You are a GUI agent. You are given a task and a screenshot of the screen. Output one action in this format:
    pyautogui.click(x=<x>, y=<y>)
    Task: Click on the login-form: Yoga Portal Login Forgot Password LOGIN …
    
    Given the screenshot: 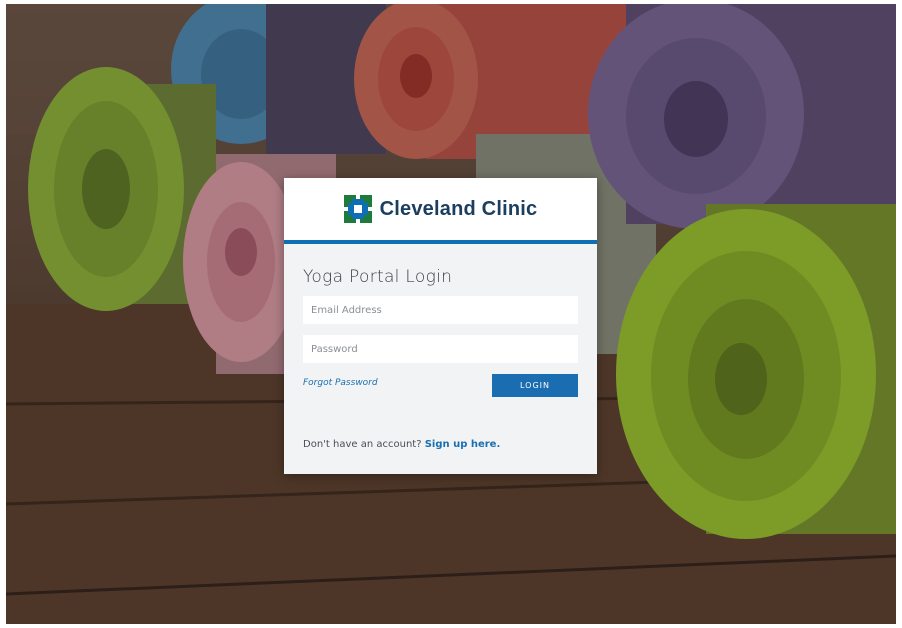 What is the action you would take?
    pyautogui.click(x=440, y=358)
    